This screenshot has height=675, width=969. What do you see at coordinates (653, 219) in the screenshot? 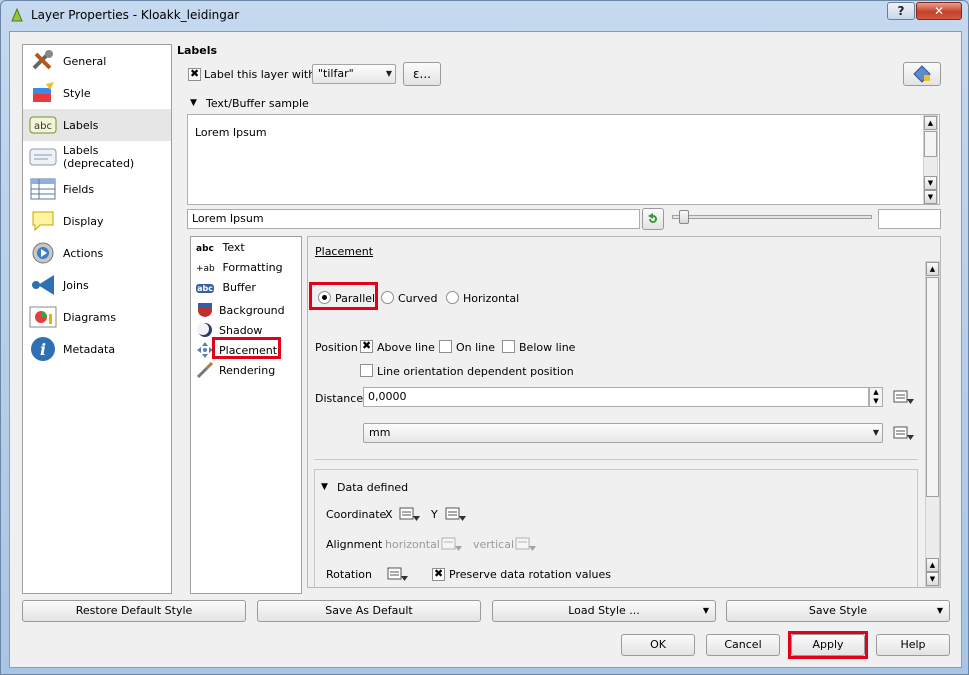
I see `reset-sample-button` at bounding box center [653, 219].